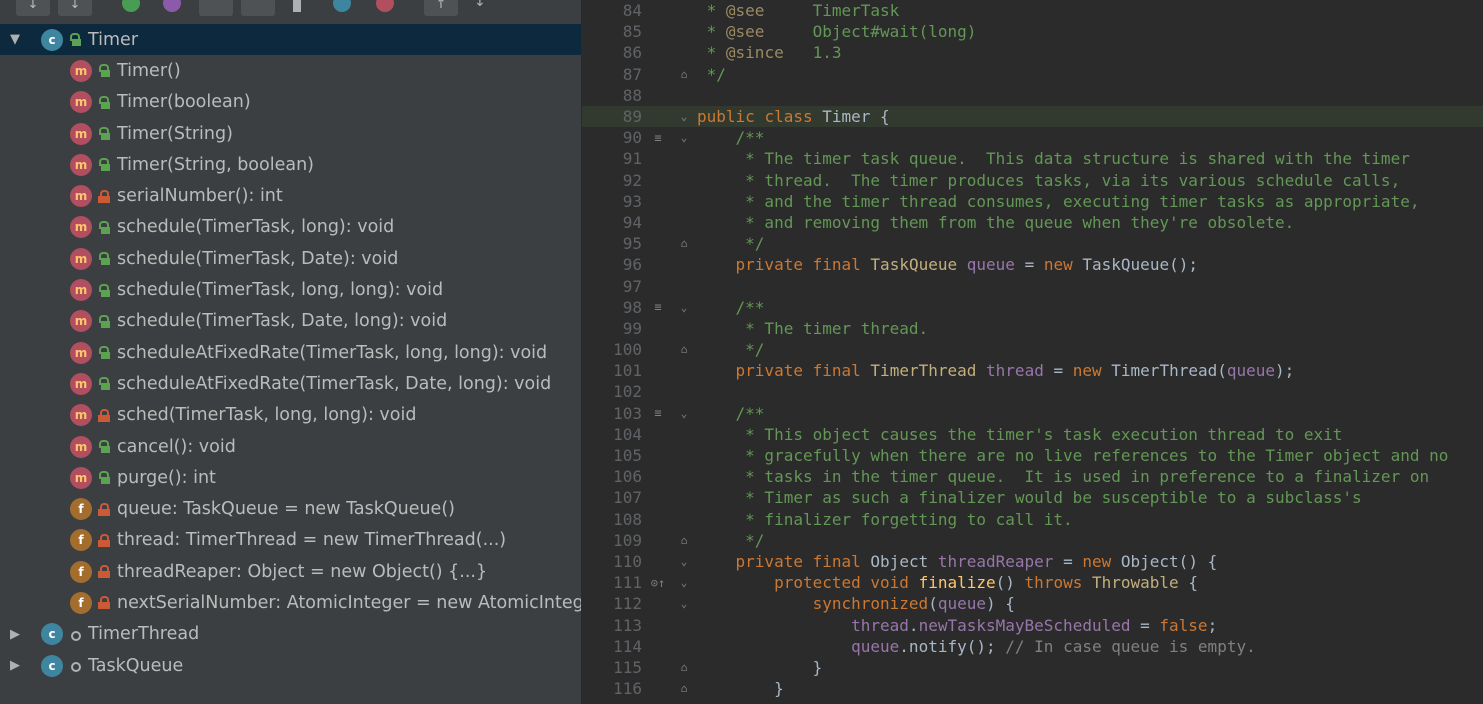 Image resolution: width=1483 pixels, height=704 pixels. I want to click on code-line: 108 * finalizer forgetting to call it., so click(1032, 519).